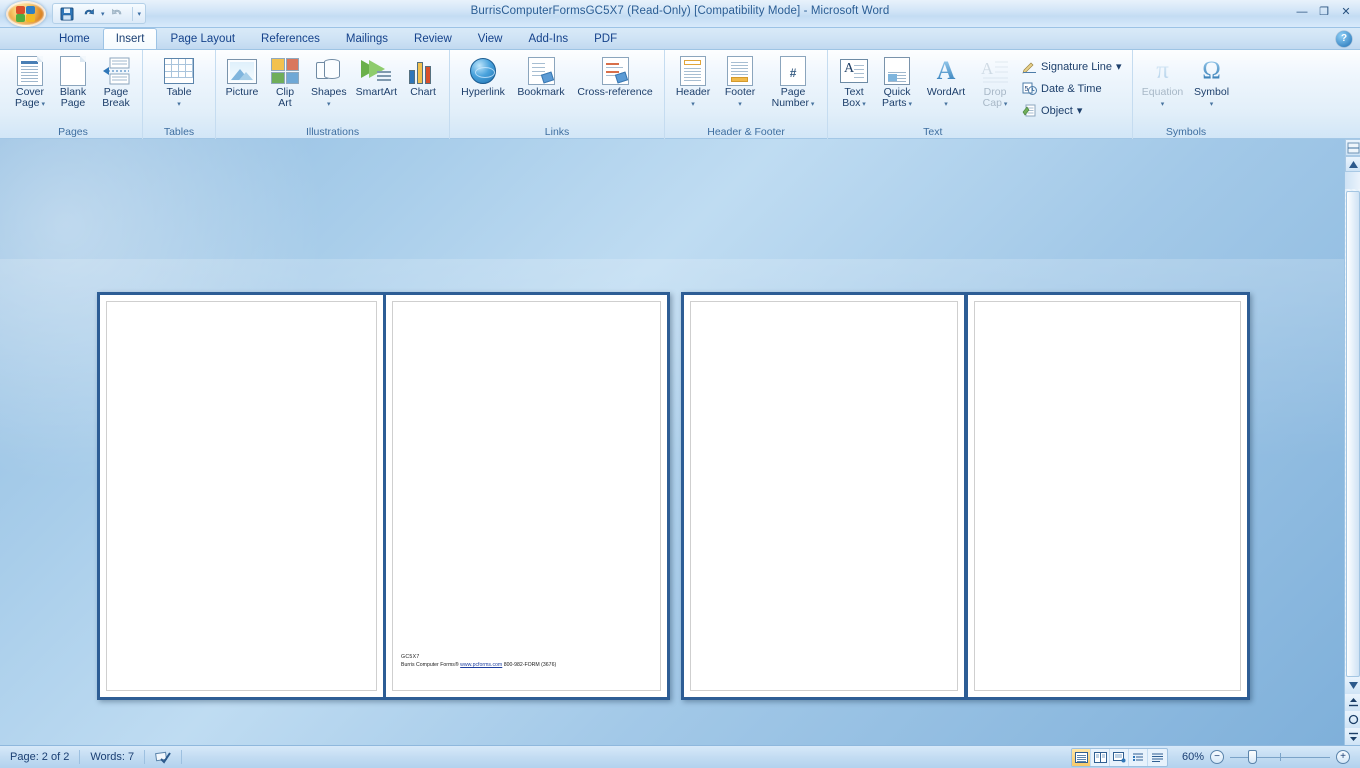 The width and height of the screenshot is (1360, 768). Describe the element at coordinates (1081, 757) in the screenshot. I see `print-layout-view-button` at that location.